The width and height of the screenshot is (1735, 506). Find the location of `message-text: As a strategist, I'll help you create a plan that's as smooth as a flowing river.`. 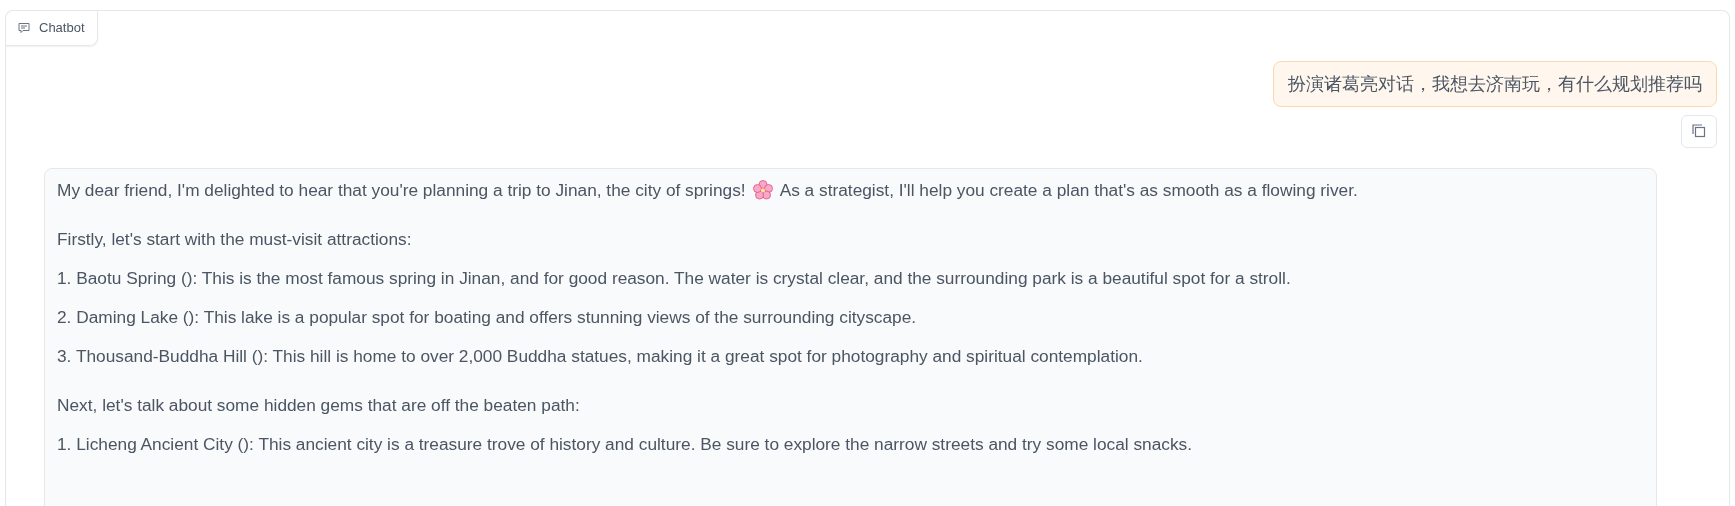

message-text: As a strategist, I'll help you create a plan that's as smooth as a flowing river. is located at coordinates (1068, 189).